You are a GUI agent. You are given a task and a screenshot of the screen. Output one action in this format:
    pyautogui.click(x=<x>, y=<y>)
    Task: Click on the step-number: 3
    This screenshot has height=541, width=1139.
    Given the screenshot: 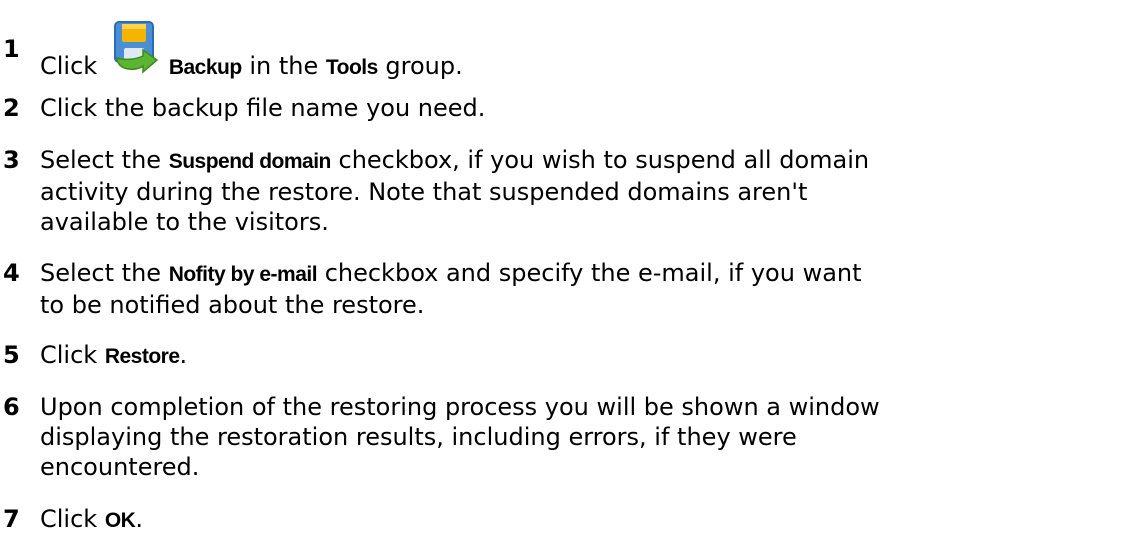 What is the action you would take?
    pyautogui.click(x=11, y=160)
    